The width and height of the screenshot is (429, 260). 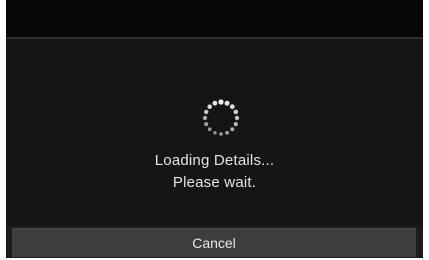 I want to click on top-bar, so click(x=214, y=18).